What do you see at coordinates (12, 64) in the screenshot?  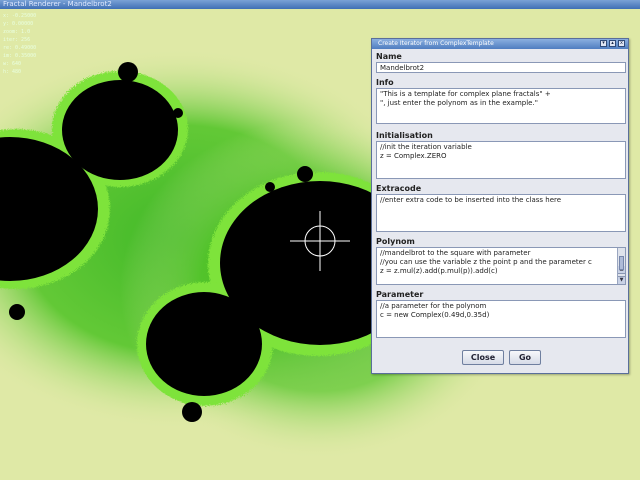 I see `readout-line: w: 640` at bounding box center [12, 64].